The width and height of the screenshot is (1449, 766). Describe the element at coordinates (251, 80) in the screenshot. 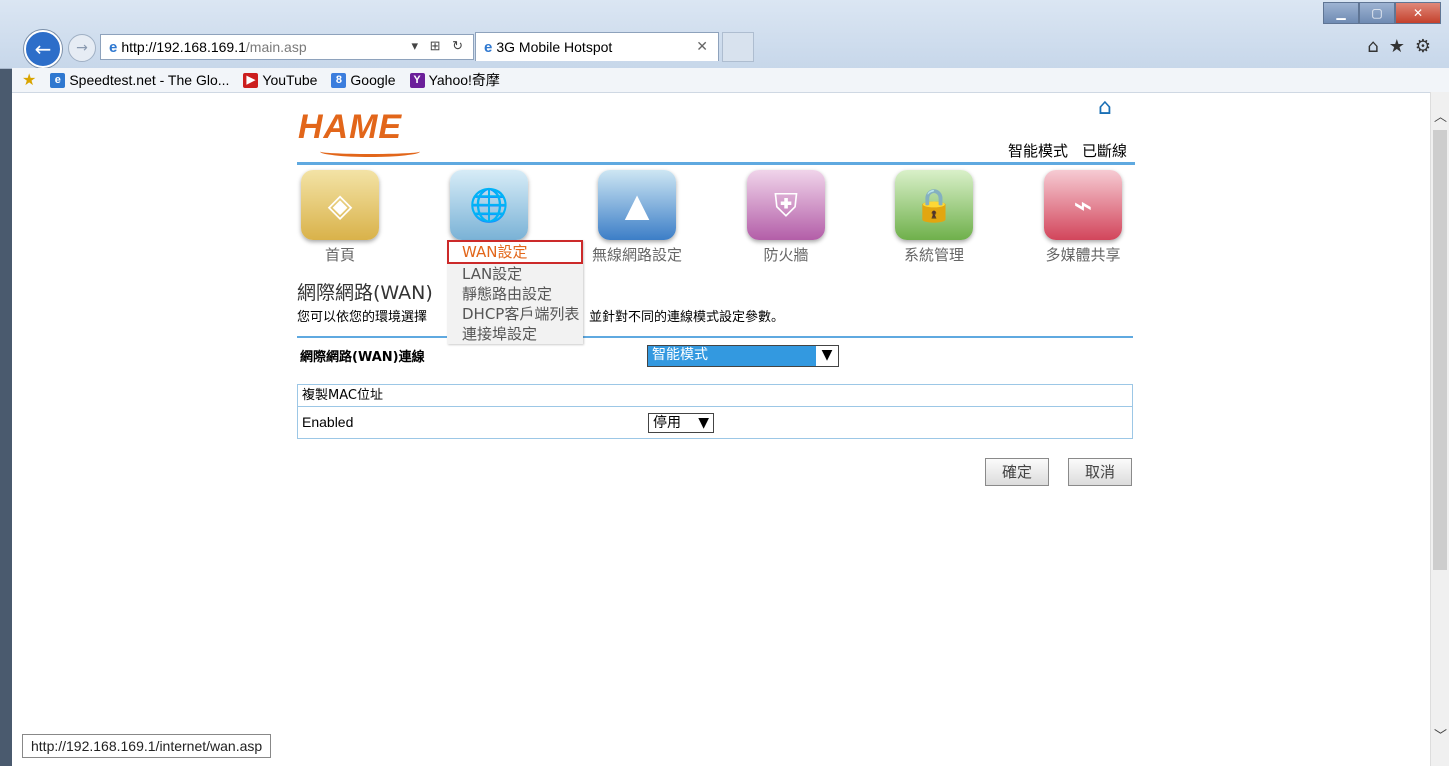

I see `youtube-icon: ▶` at that location.